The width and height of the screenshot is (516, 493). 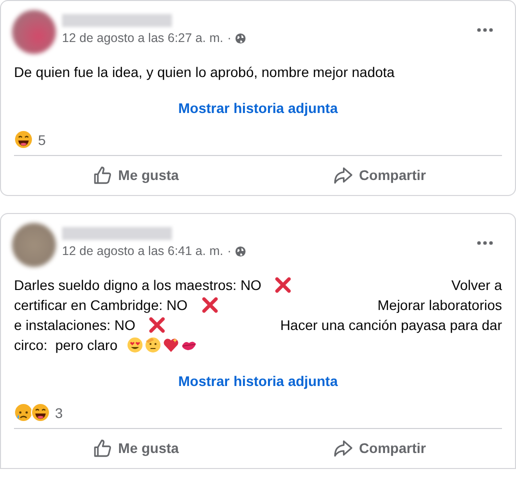 What do you see at coordinates (138, 285) in the screenshot?
I see `post-text: Darles sueldo digno a los maestros: NO` at bounding box center [138, 285].